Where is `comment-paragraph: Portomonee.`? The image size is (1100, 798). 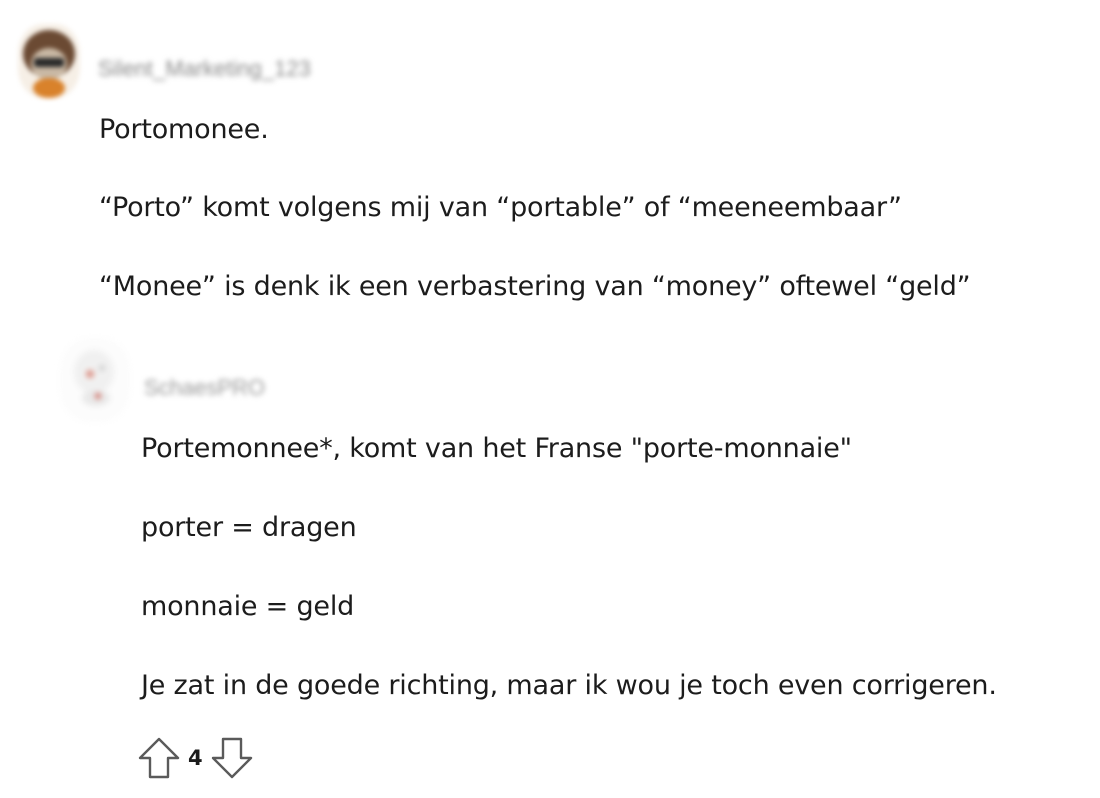 comment-paragraph: Portomonee. is located at coordinates (184, 129).